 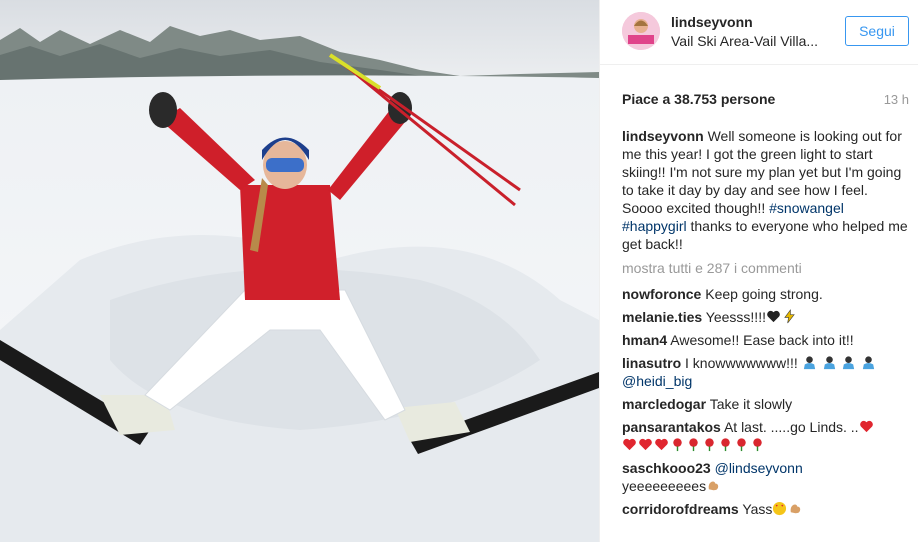 I want to click on comment-text: Keep going strong., so click(x=764, y=294).